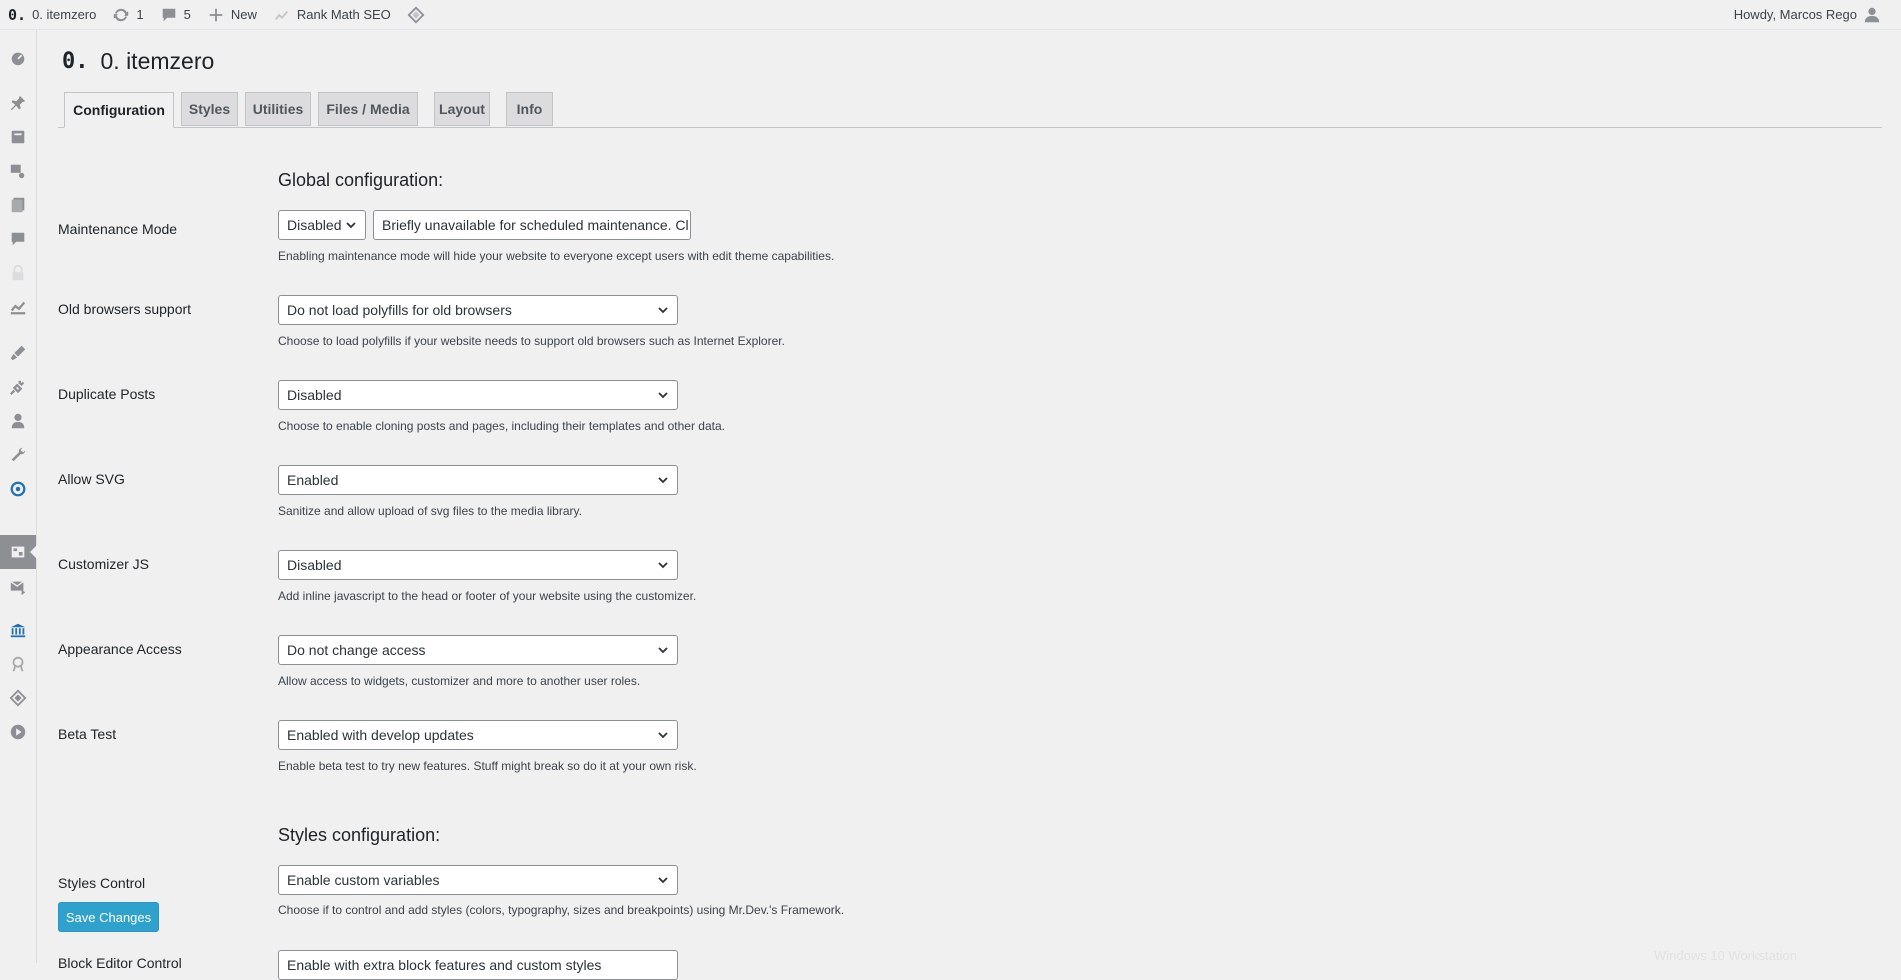 The height and width of the screenshot is (980, 1901). I want to click on ribbon-icon, so click(18, 664).